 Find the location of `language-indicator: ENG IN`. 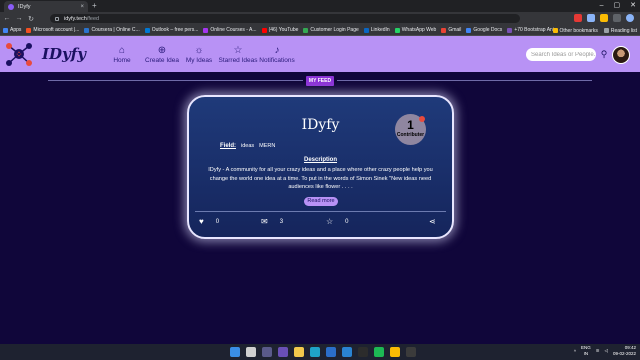

language-indicator: ENG IN is located at coordinates (586, 351).